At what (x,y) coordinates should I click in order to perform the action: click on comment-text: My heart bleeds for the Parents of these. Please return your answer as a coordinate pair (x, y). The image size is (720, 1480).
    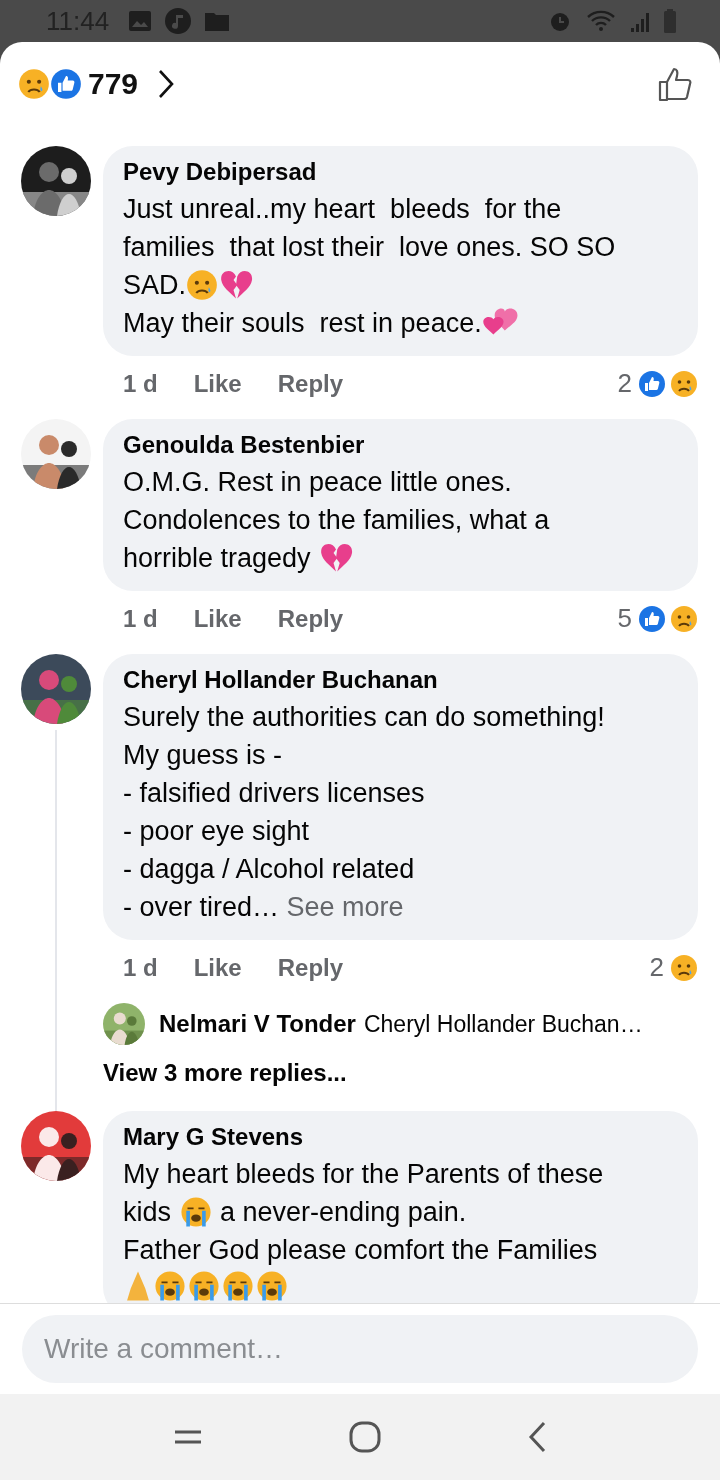
    Looking at the image, I should click on (363, 1174).